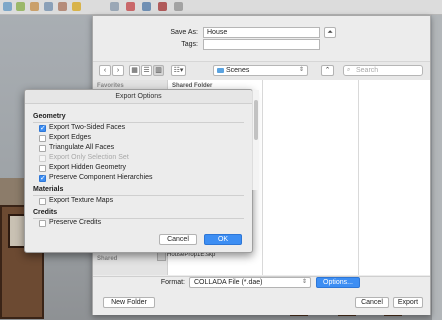 This screenshot has width=442, height=320. What do you see at coordinates (367, 70) in the screenshot?
I see `search-placeholder: Search` at bounding box center [367, 70].